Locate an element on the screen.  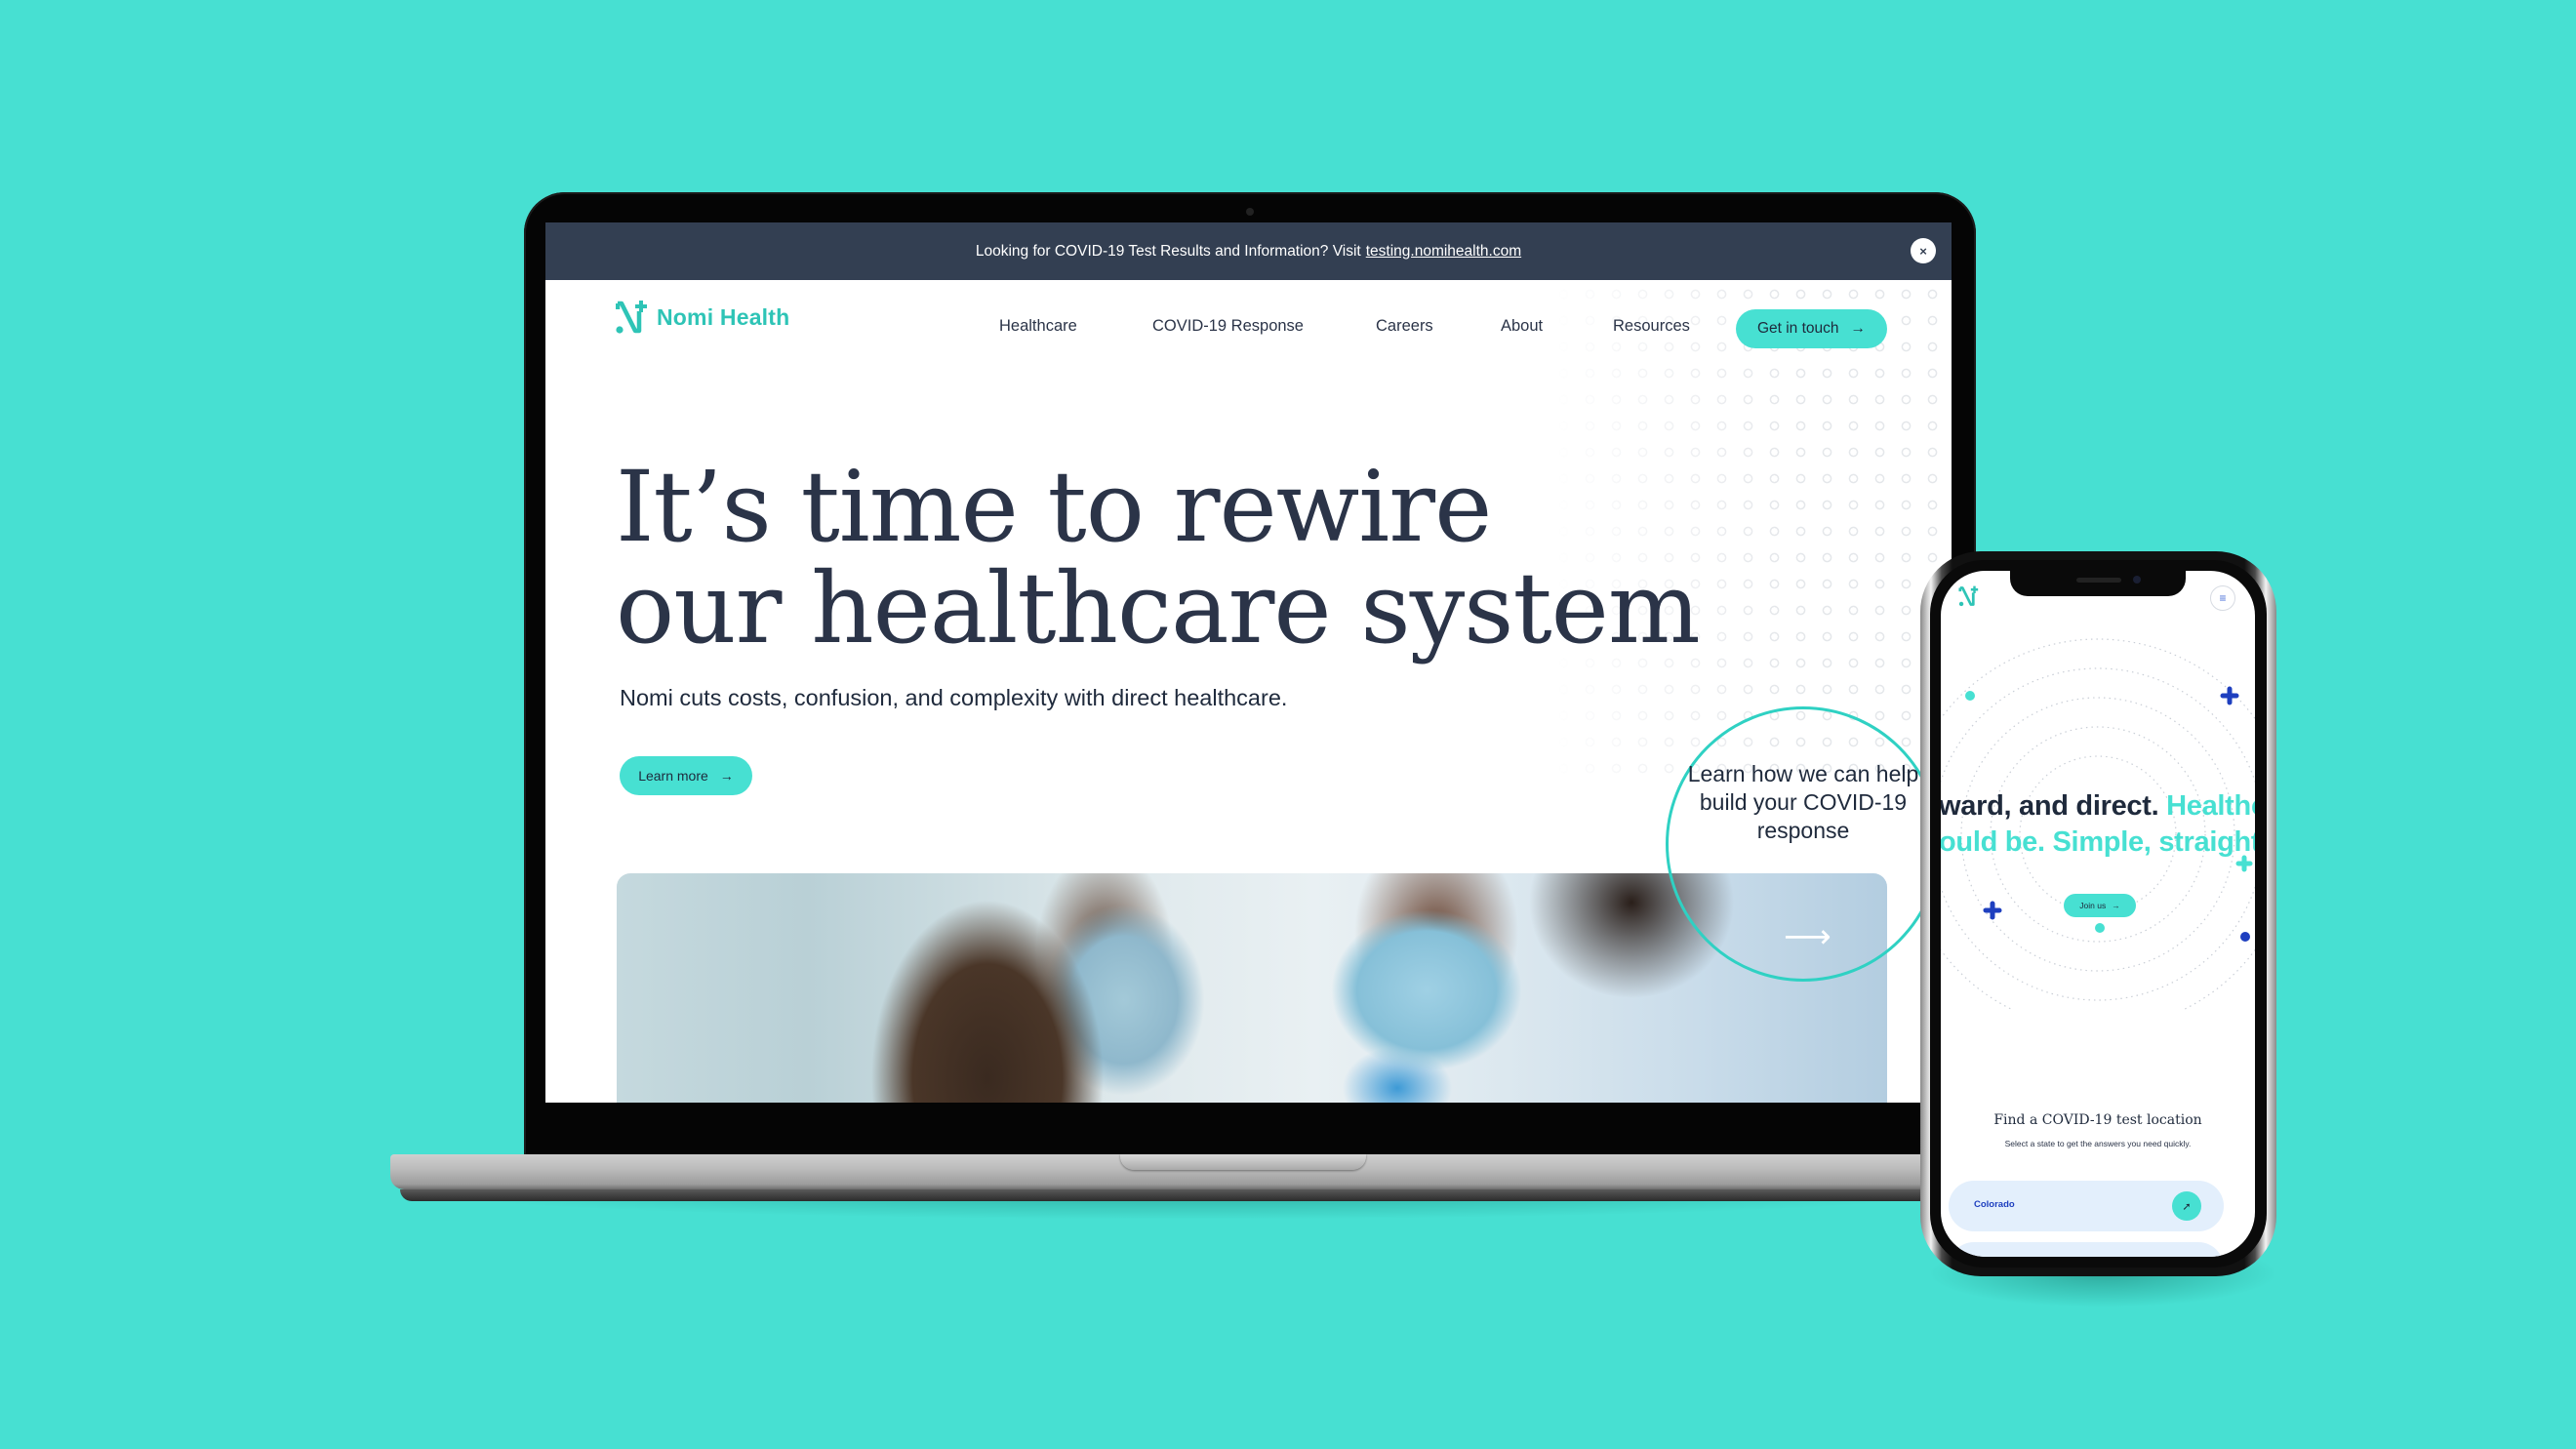
mobile-hero-teal-text: Healthc is located at coordinates (2210, 806).